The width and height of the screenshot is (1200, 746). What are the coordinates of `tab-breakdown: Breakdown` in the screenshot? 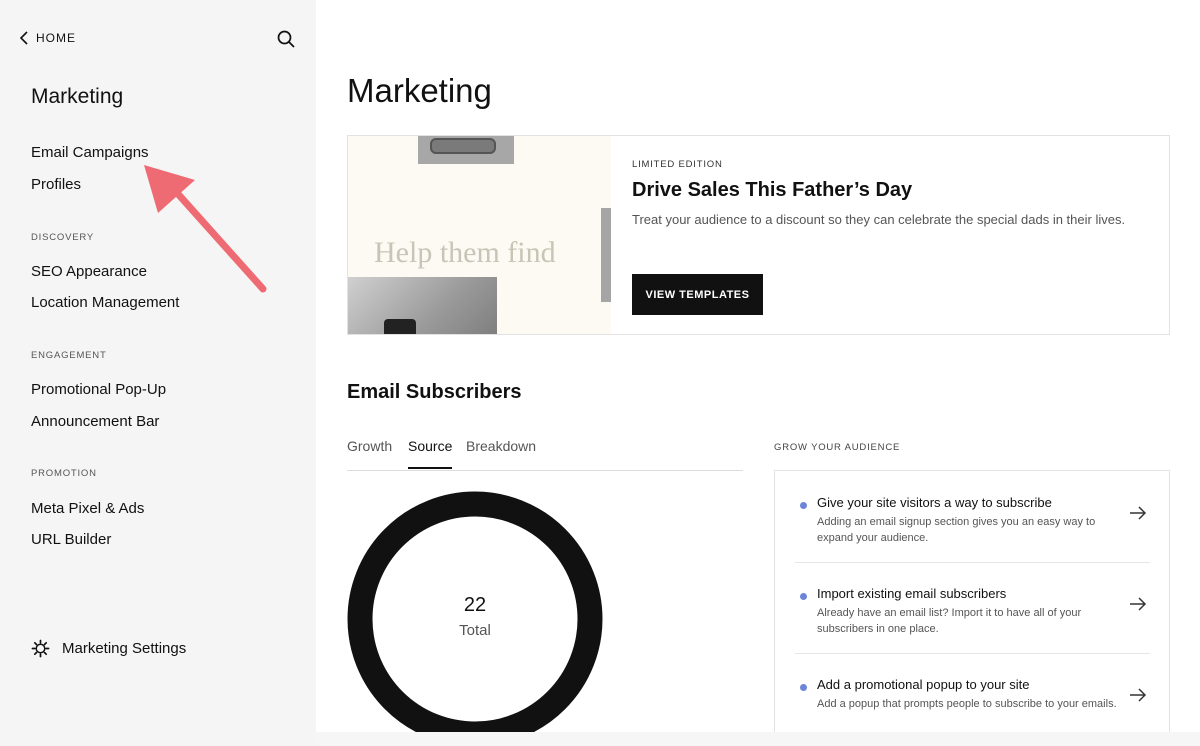 It's located at (501, 452).